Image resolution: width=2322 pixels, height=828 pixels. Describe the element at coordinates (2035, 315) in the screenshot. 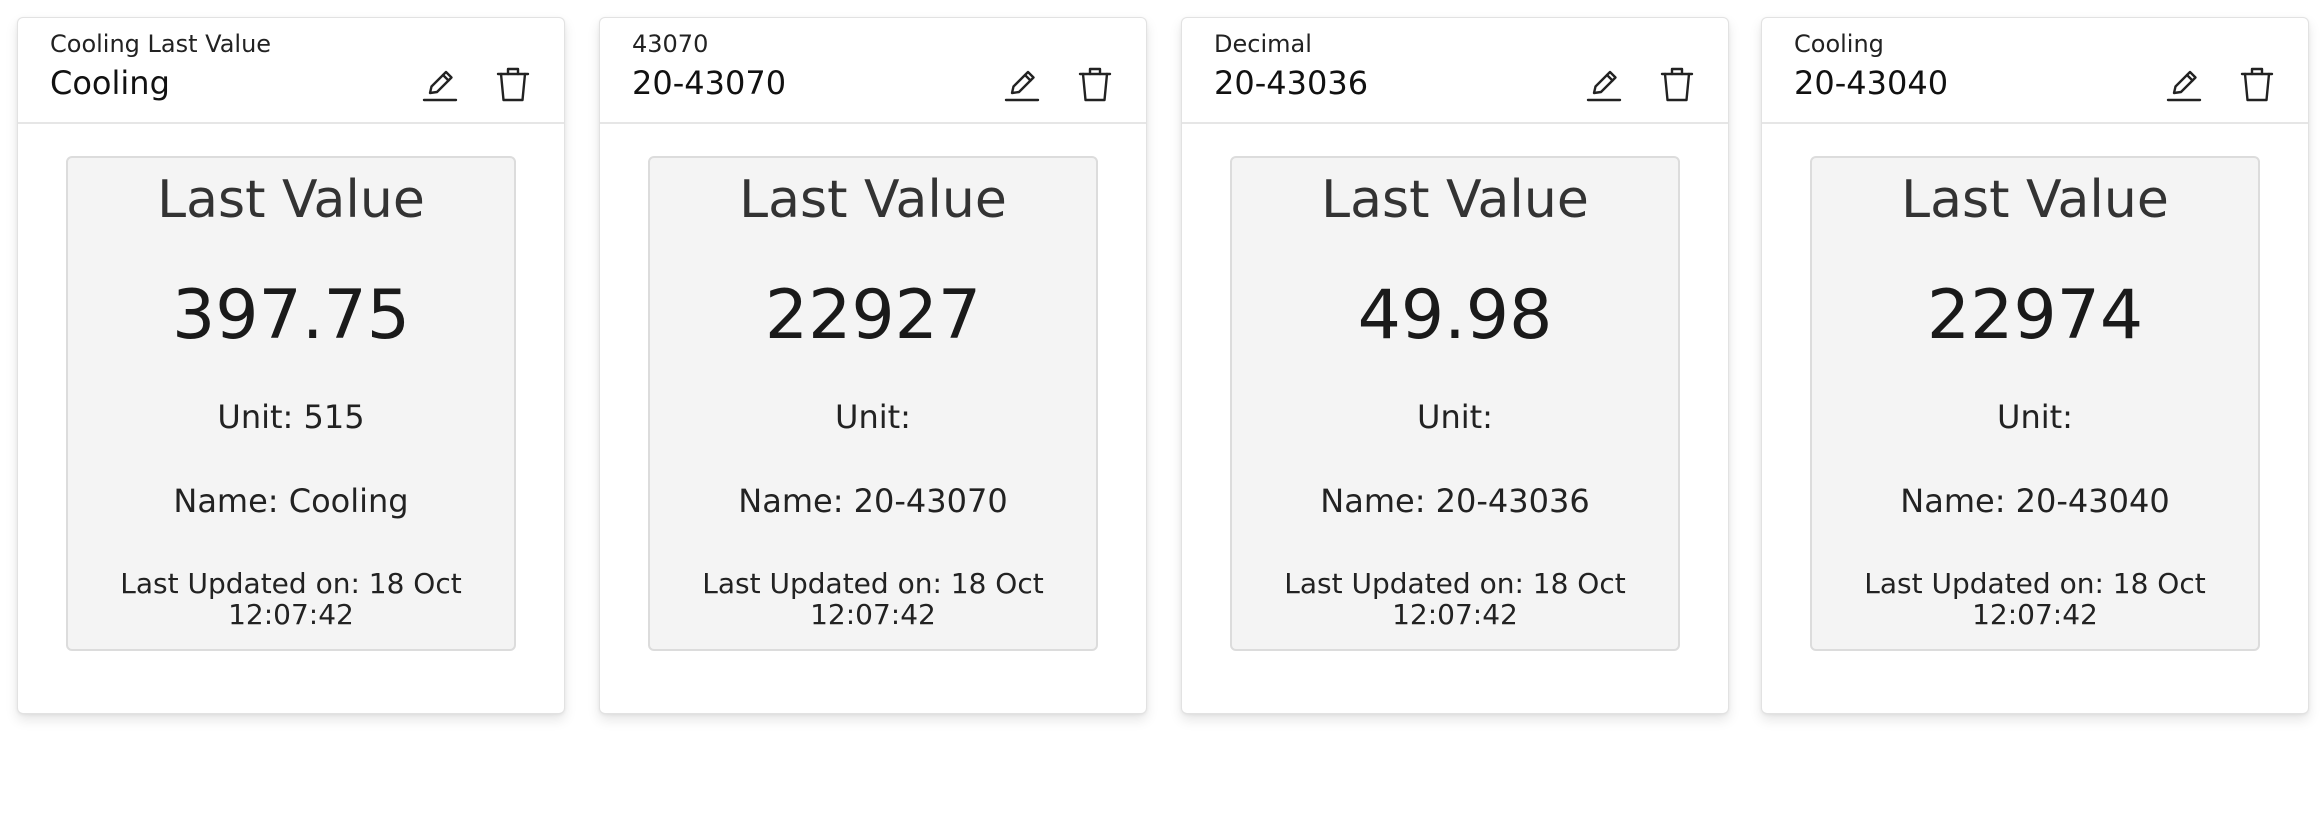

I see `last-value: 22974` at that location.